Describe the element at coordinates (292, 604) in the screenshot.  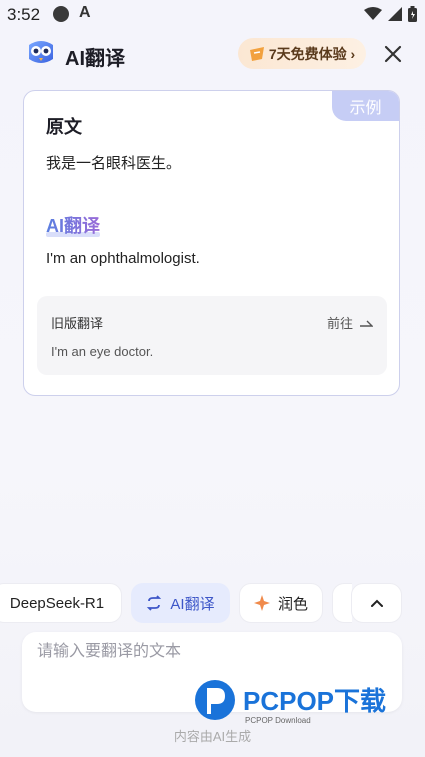
I see `model-chip-label: 润色` at that location.